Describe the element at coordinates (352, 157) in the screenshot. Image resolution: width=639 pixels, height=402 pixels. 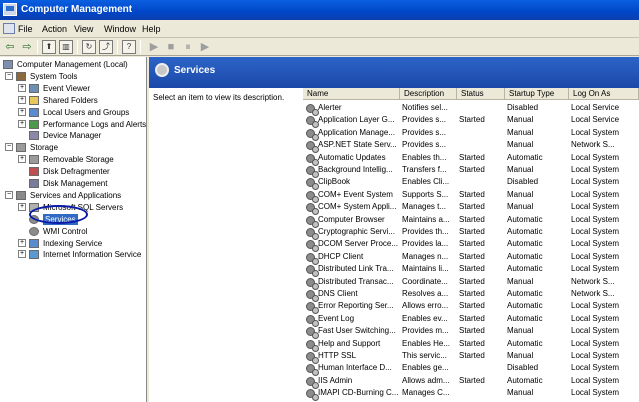
I see `service-name: Automatic Updates` at that location.